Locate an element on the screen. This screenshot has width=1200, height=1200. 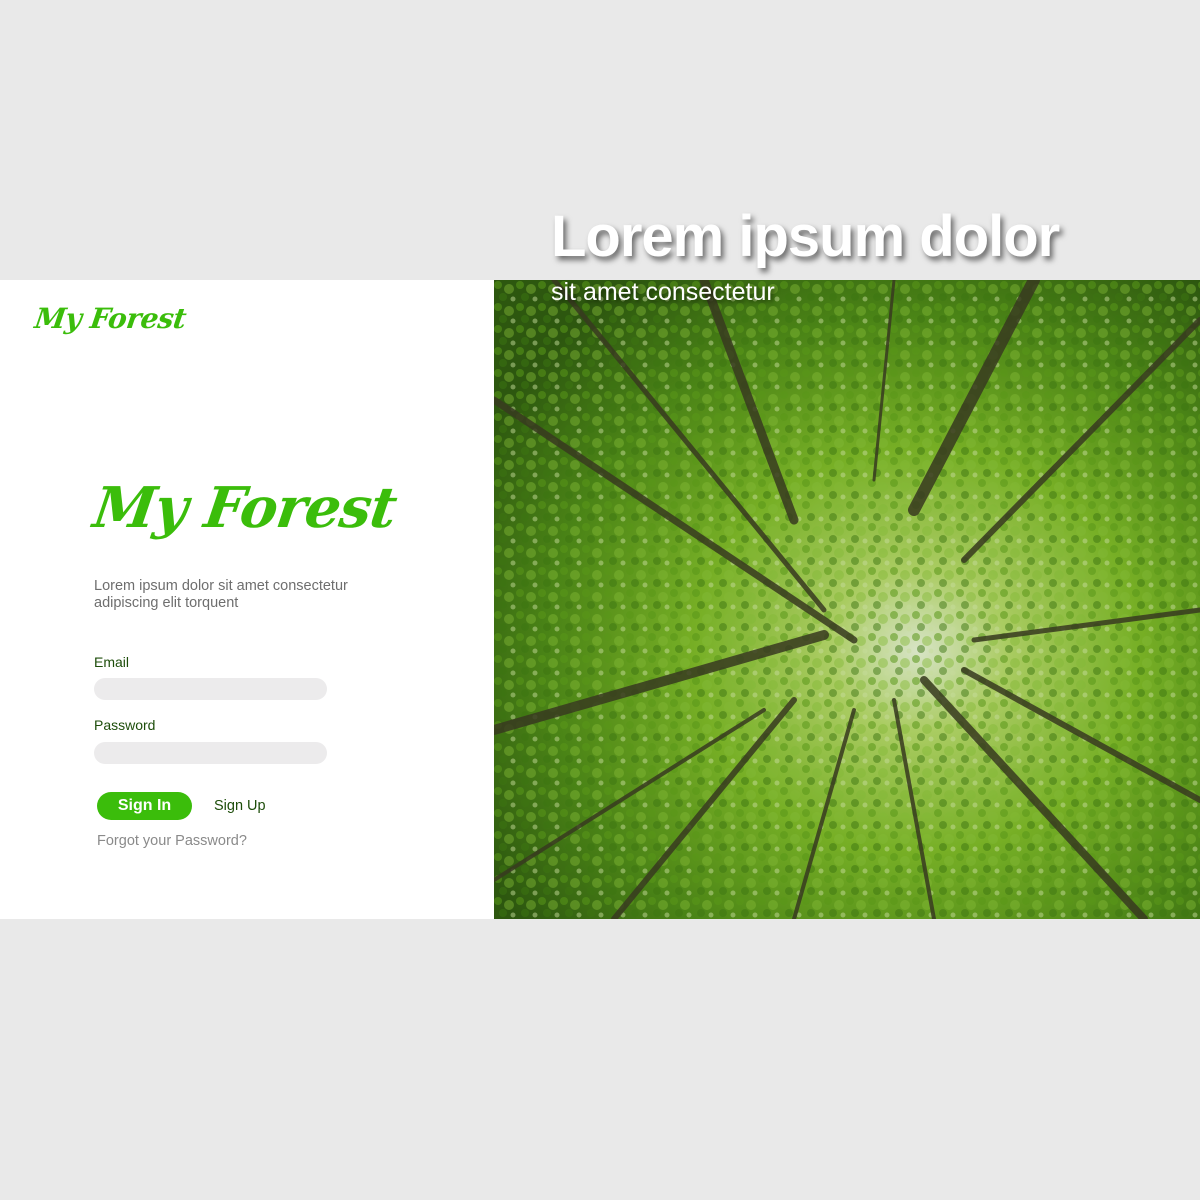
email-label: Email is located at coordinates (112, 662).